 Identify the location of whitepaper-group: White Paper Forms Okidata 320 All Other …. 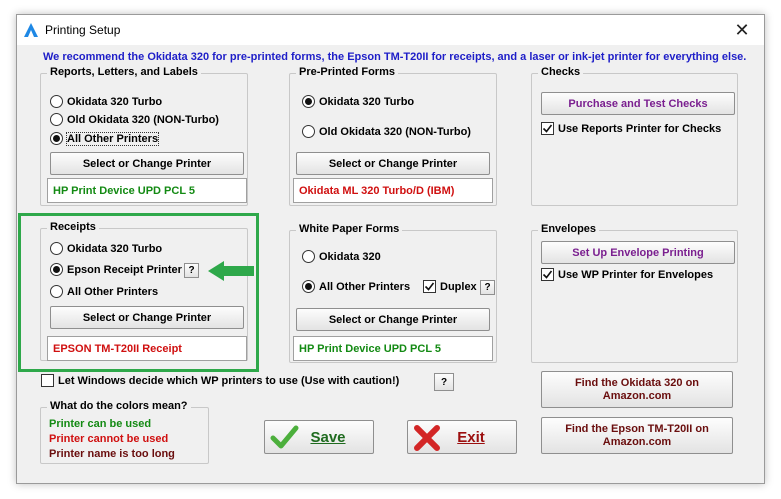
(393, 293).